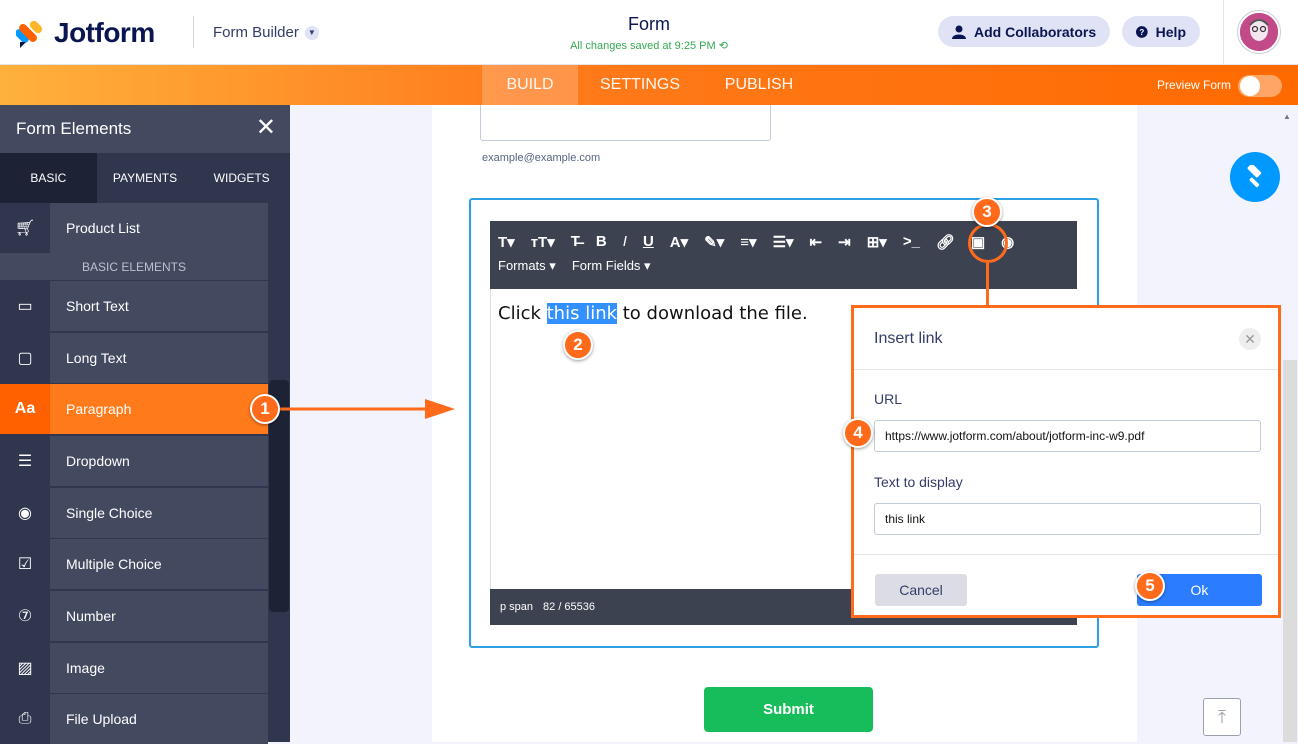 This screenshot has width=1298, height=744. I want to click on step-badge-3: 3, so click(987, 212).